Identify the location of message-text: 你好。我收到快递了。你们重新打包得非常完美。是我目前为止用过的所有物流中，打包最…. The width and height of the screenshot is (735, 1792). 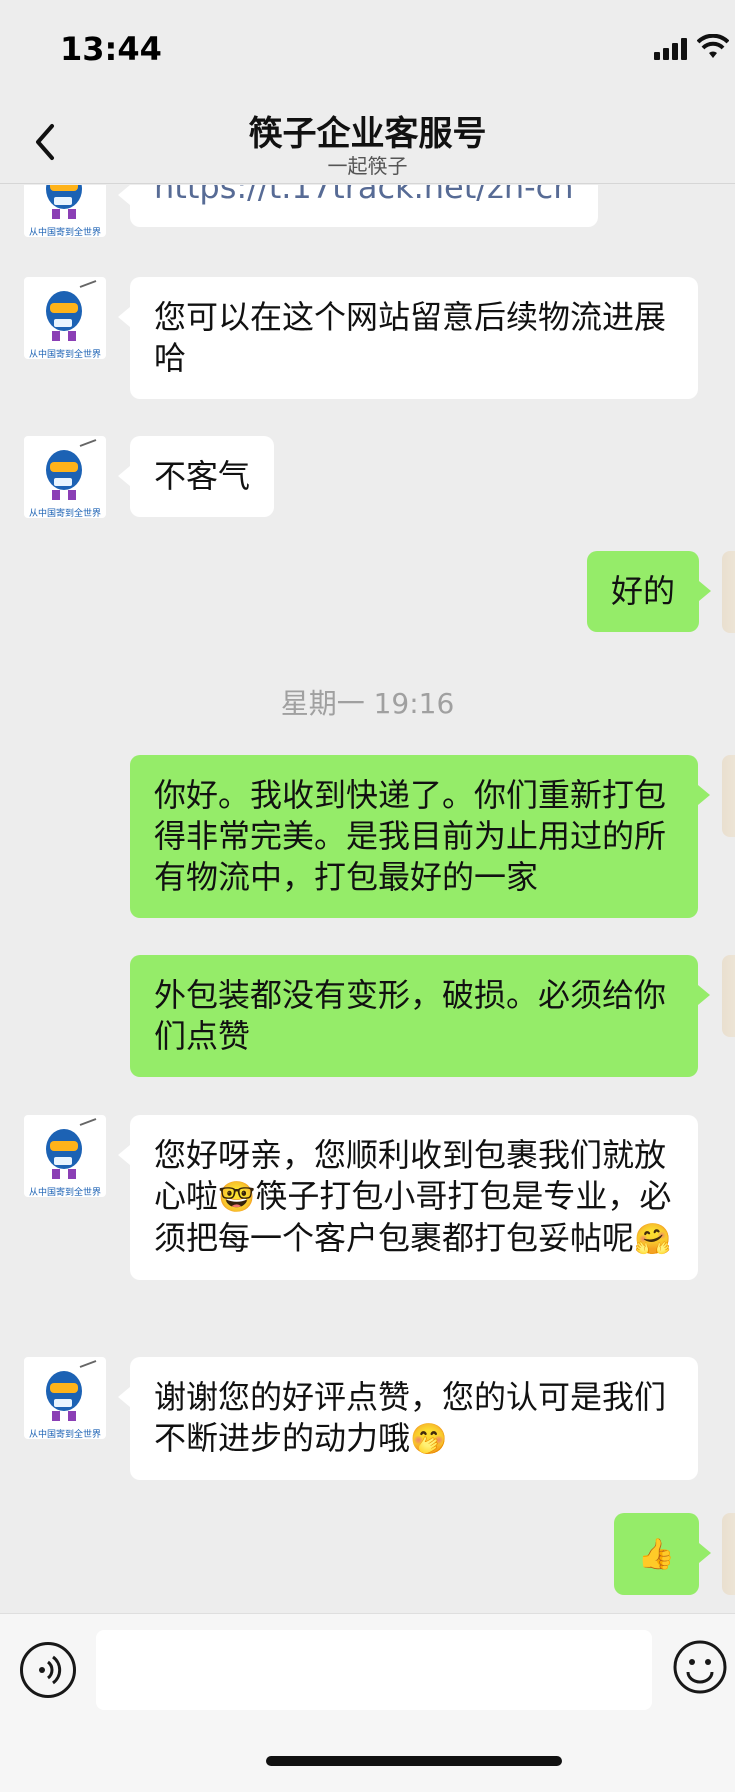
(410, 836).